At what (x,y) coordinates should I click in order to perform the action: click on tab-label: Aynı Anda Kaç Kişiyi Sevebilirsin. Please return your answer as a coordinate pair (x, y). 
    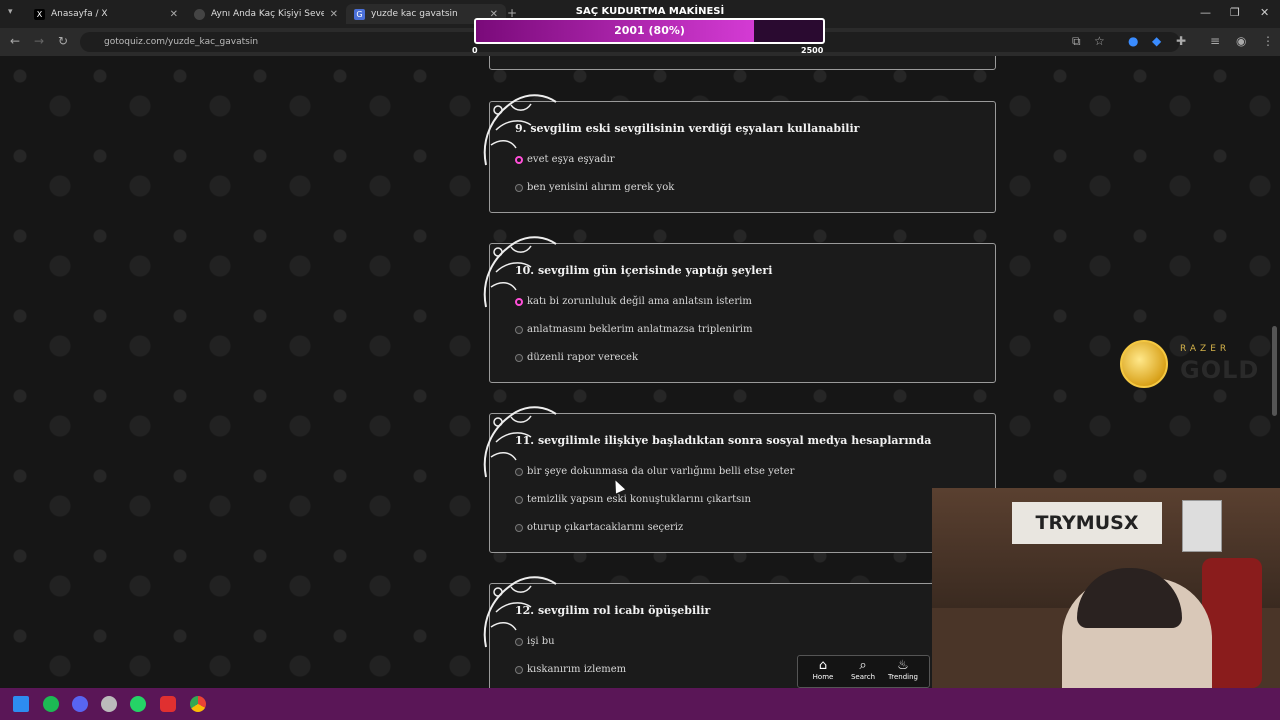
    Looking at the image, I should click on (267, 14).